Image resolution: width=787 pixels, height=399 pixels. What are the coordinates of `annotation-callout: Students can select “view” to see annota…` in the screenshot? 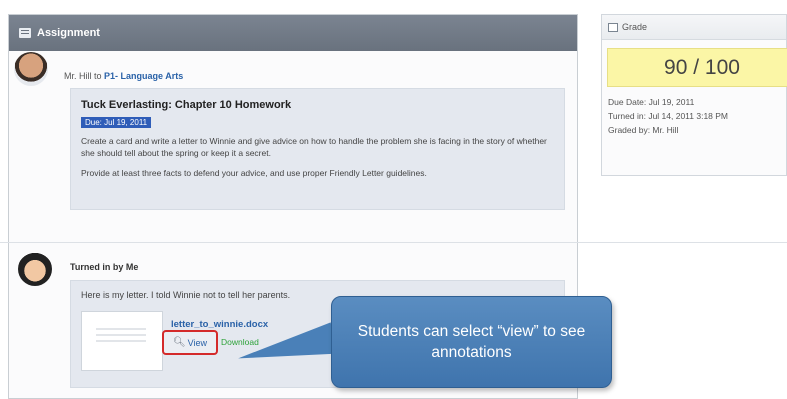 It's located at (471, 342).